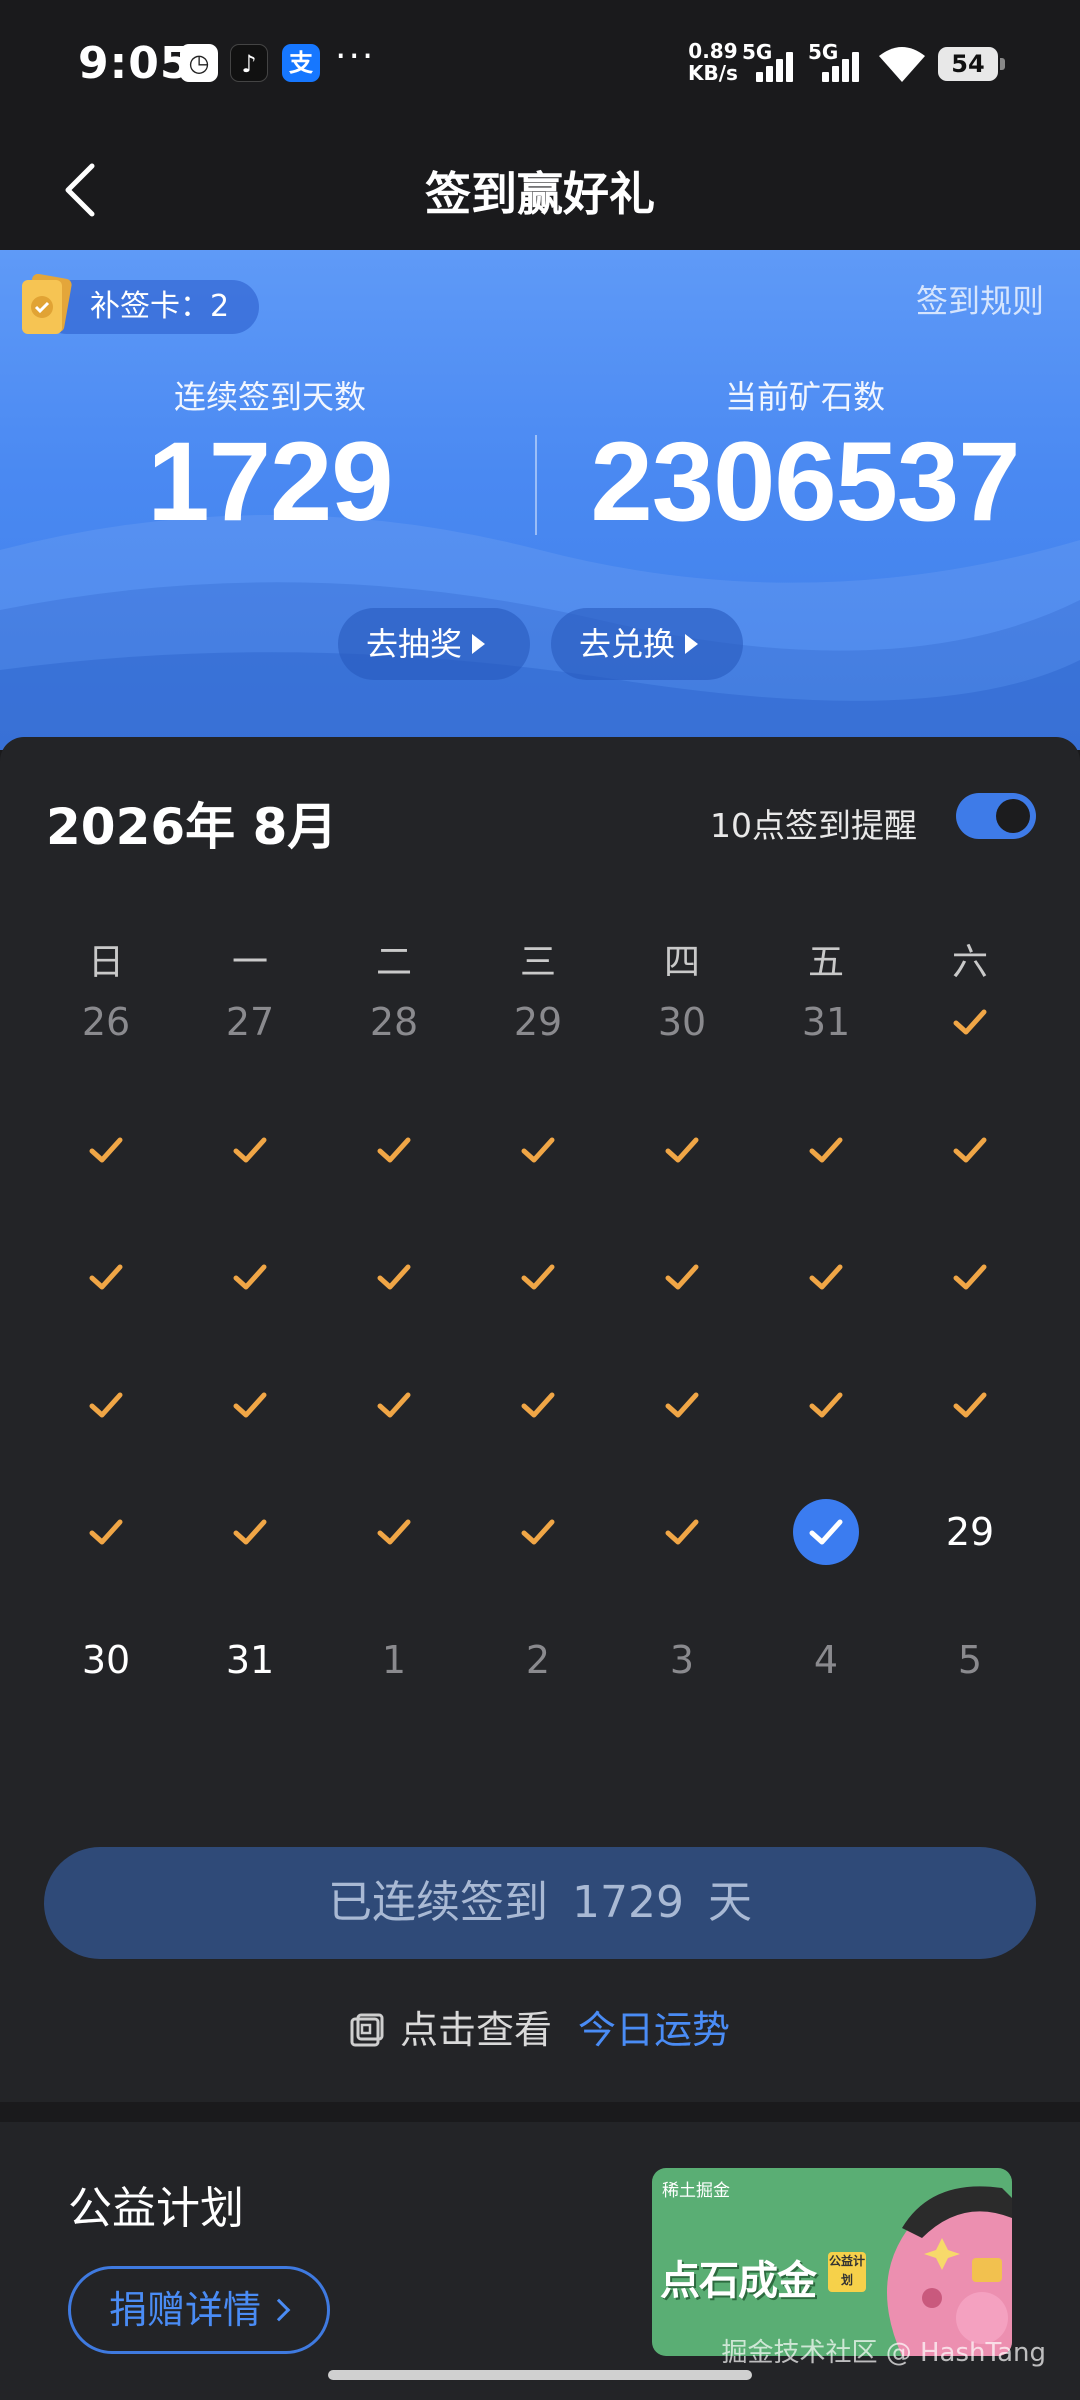 The image size is (1080, 2400). I want to click on fortune-link: 今日运势, so click(654, 2030).